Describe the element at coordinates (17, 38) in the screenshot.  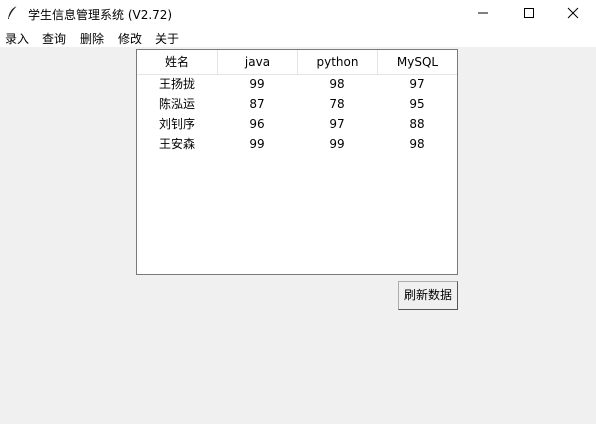
I see `menu-item-enter: 录入` at that location.